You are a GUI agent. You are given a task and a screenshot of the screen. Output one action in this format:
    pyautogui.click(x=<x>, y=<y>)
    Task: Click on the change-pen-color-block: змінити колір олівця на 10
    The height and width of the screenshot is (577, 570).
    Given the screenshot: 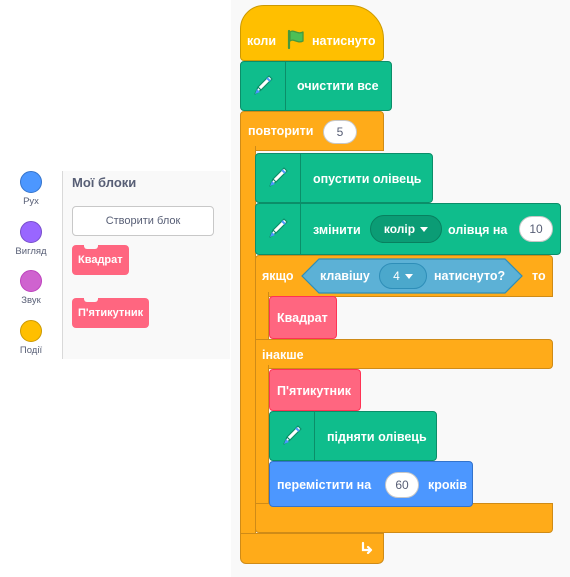 What is the action you would take?
    pyautogui.click(x=408, y=229)
    